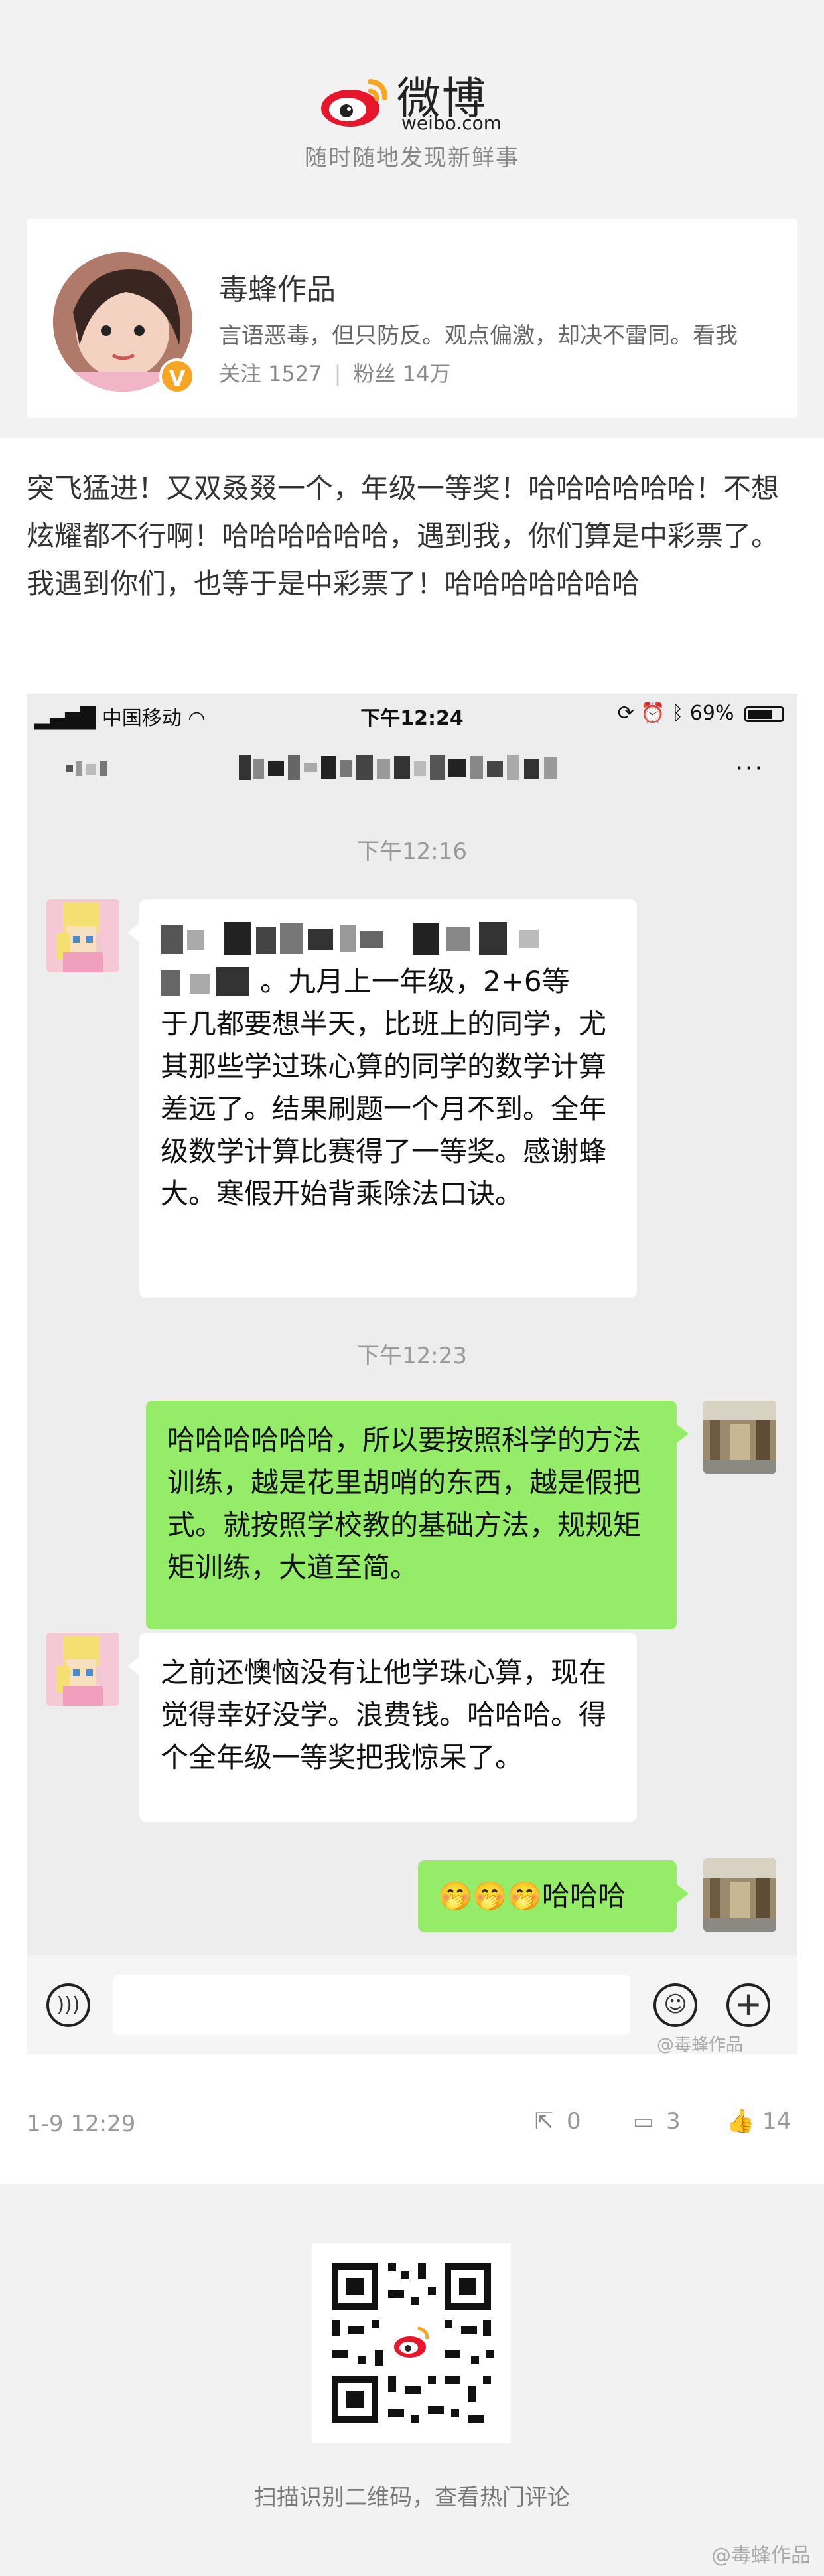 This screenshot has width=824, height=2576. What do you see at coordinates (761, 2555) in the screenshot?
I see `bottom-watermark: @毒蜂作品` at bounding box center [761, 2555].